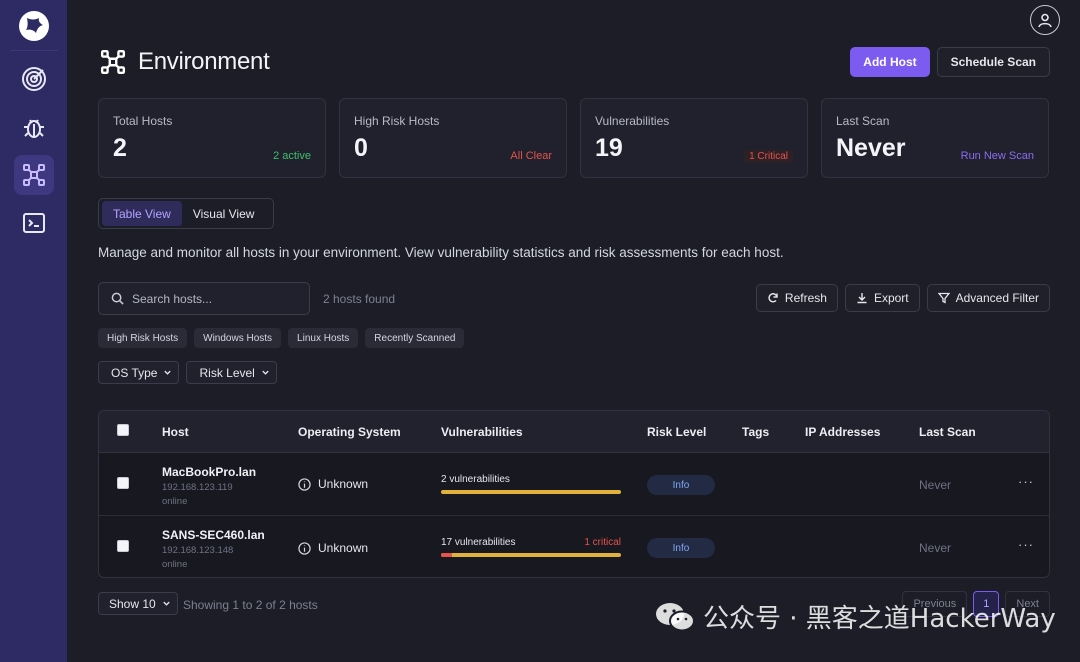 Image resolution: width=1080 pixels, height=662 pixels. I want to click on host-cell: SANS-SEC460.lan 192.168.123.148 online, so click(213, 549).